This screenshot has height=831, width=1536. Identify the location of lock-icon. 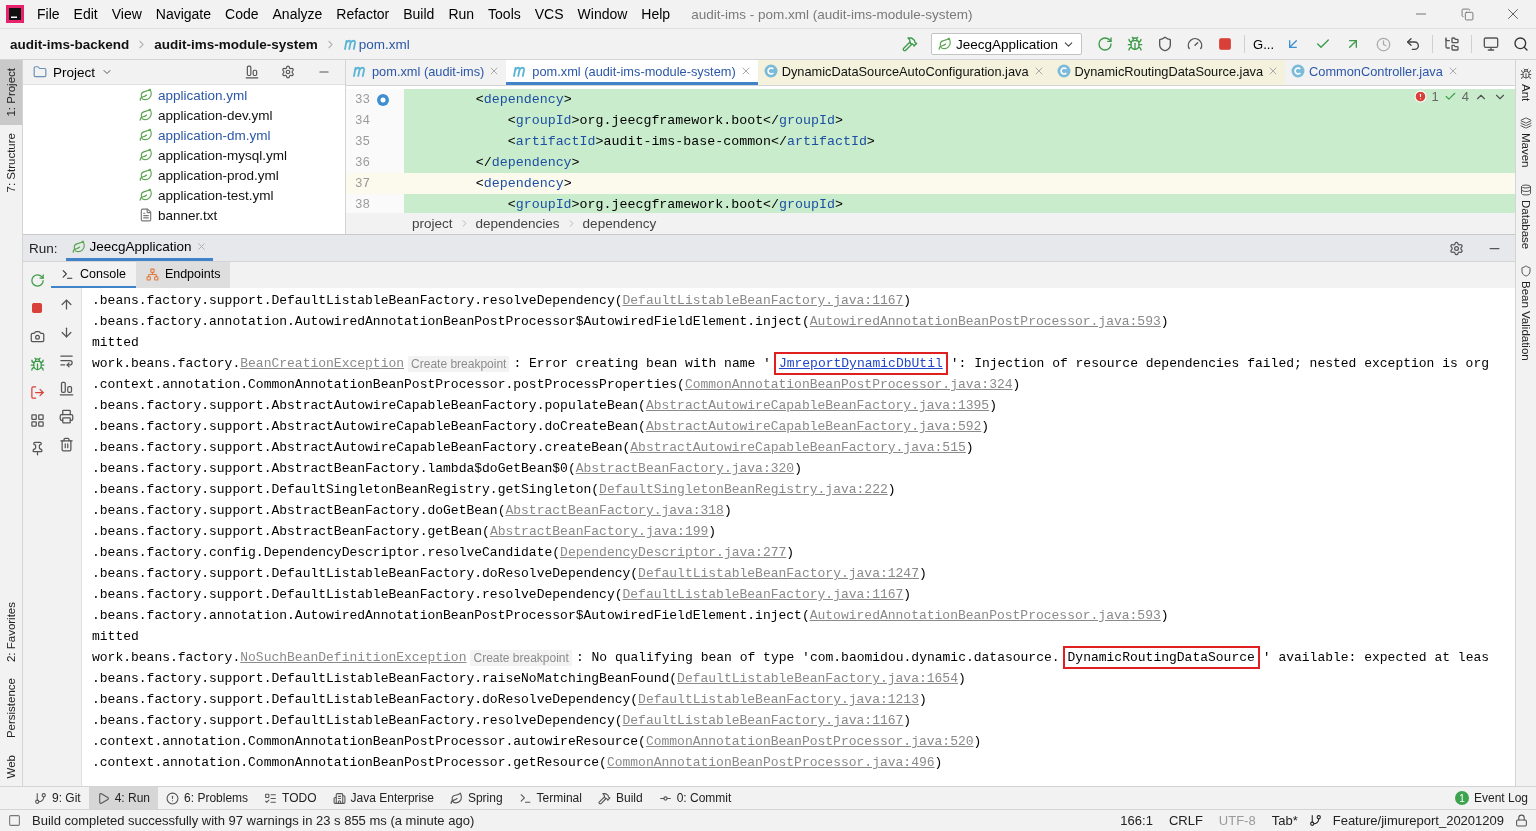
(1521, 820).